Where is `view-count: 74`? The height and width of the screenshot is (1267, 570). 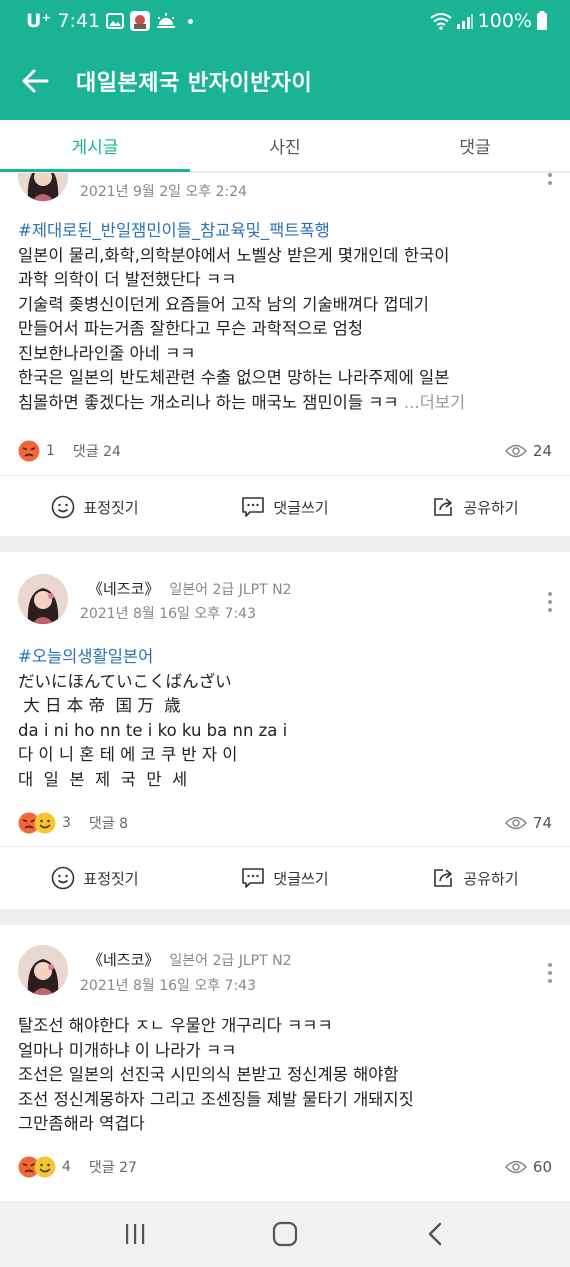 view-count: 74 is located at coordinates (528, 823).